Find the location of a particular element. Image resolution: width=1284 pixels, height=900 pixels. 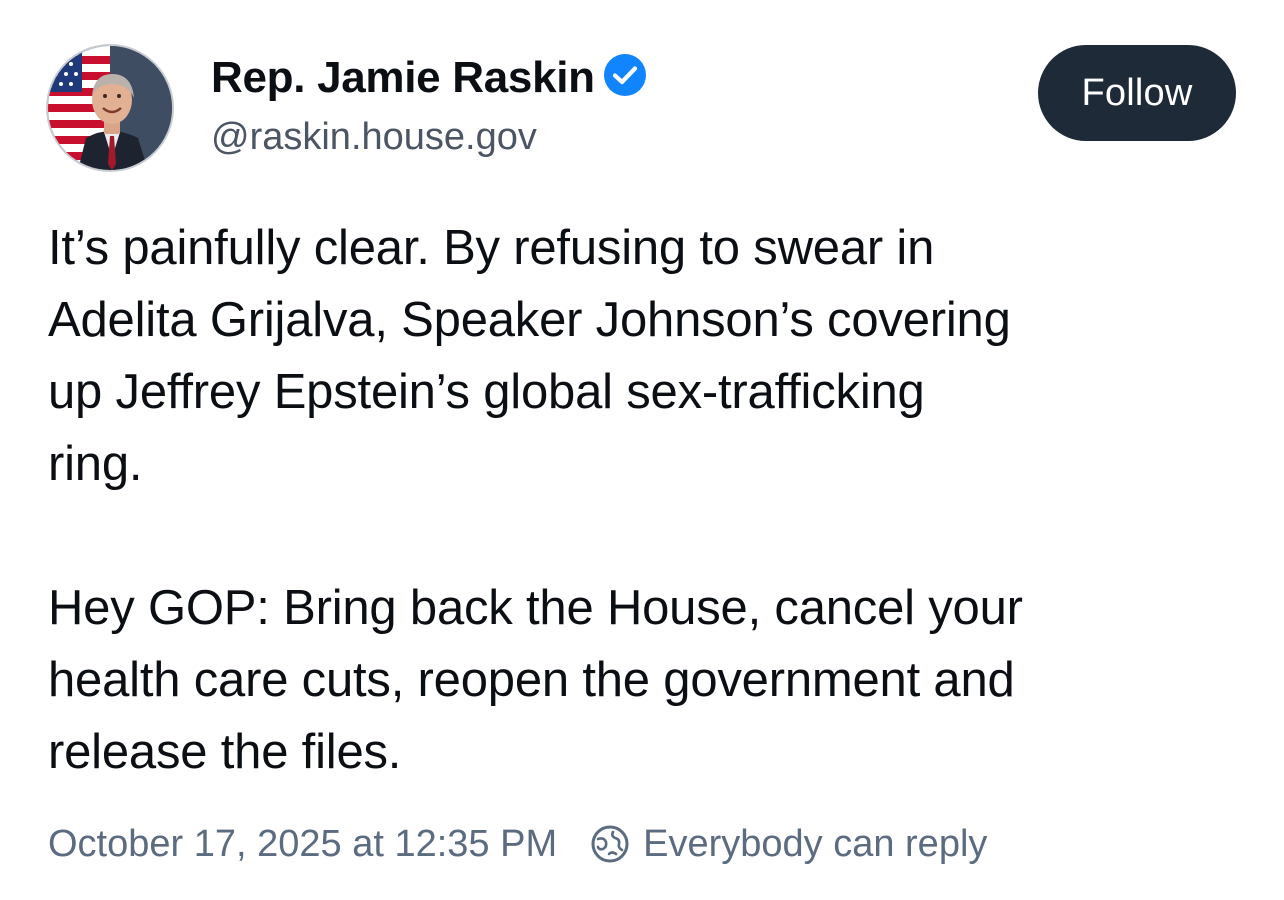

avatar is located at coordinates (110, 108).